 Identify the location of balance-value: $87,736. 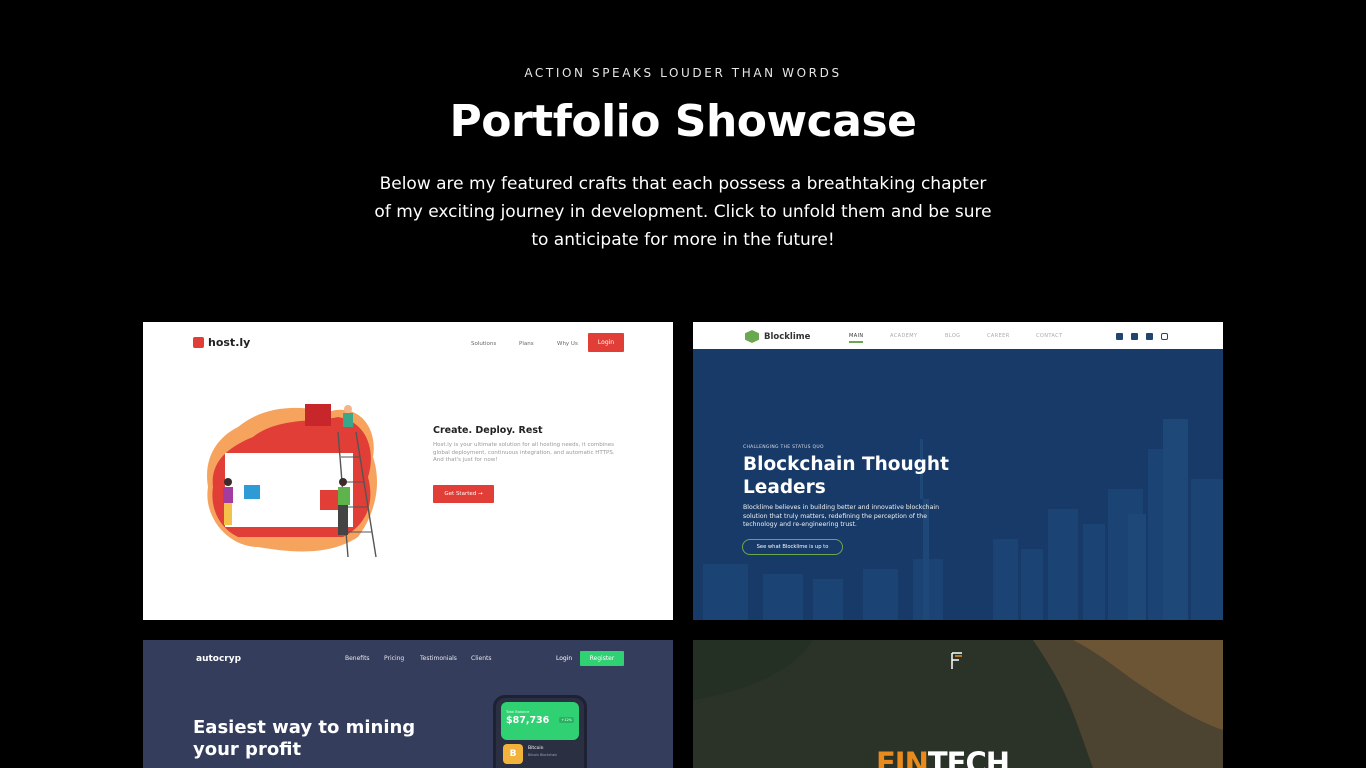
(528, 720).